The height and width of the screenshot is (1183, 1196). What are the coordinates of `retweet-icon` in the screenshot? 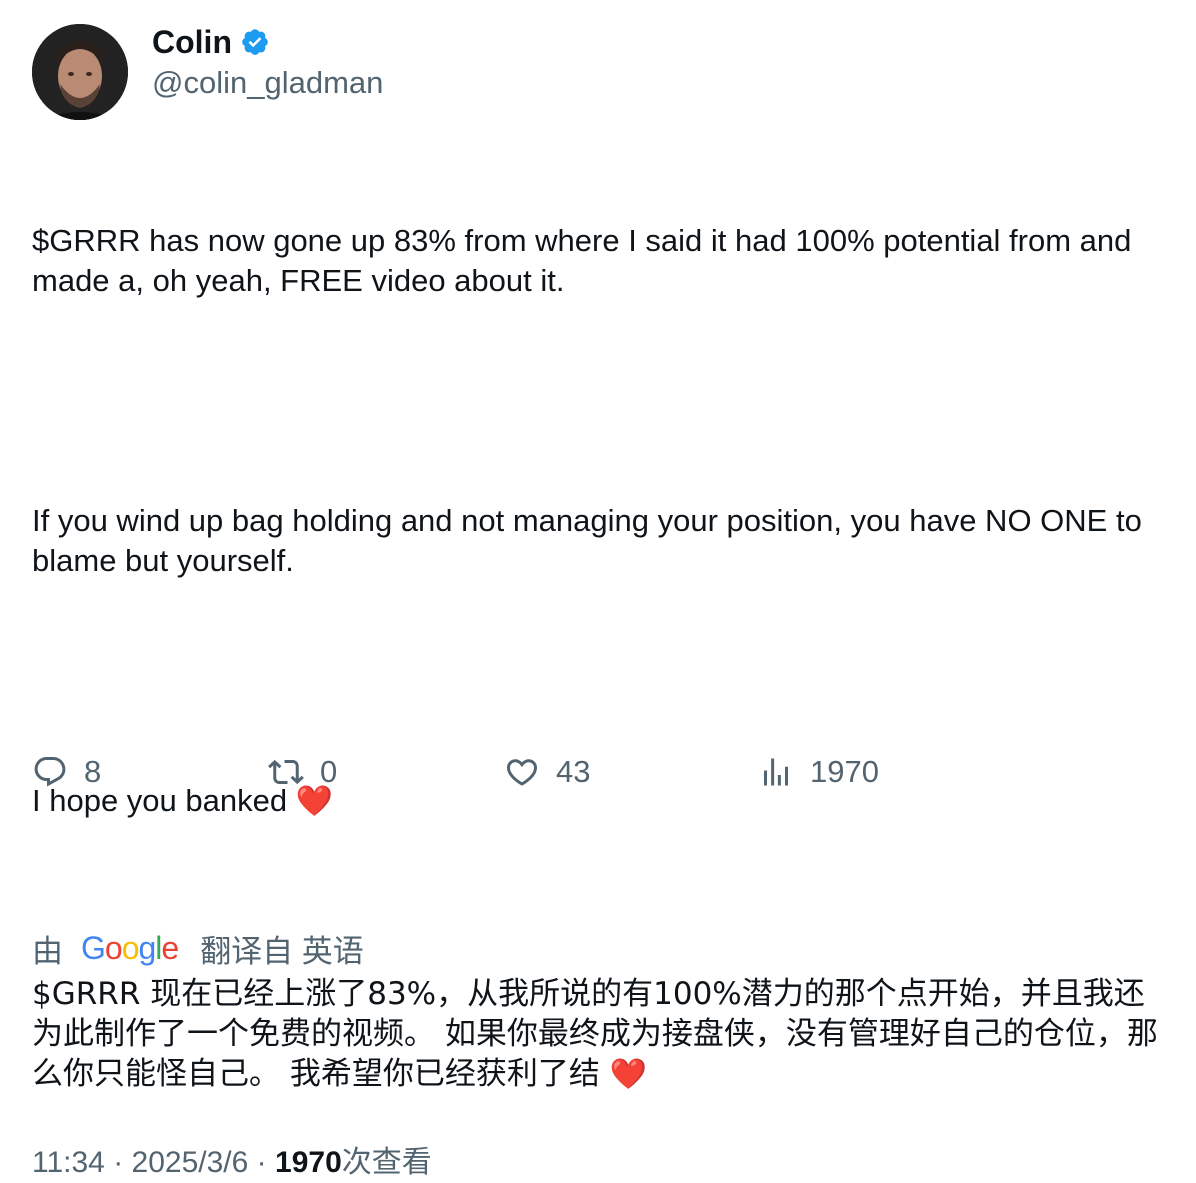 It's located at (286, 772).